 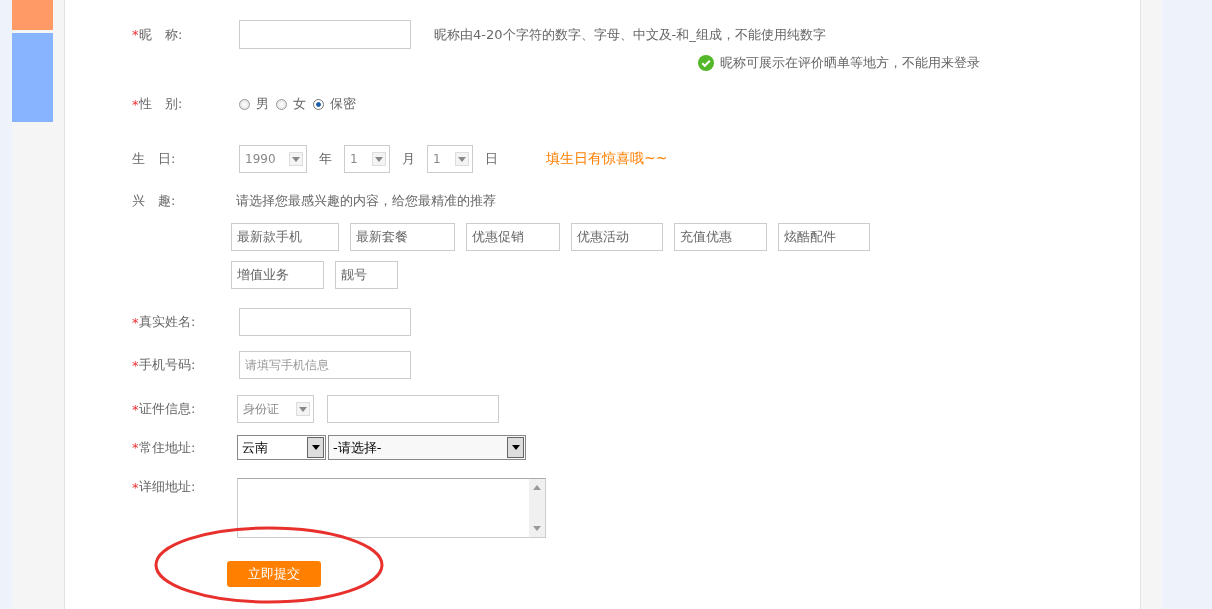 I want to click on interest-tag: 充值优惠, so click(x=720, y=237).